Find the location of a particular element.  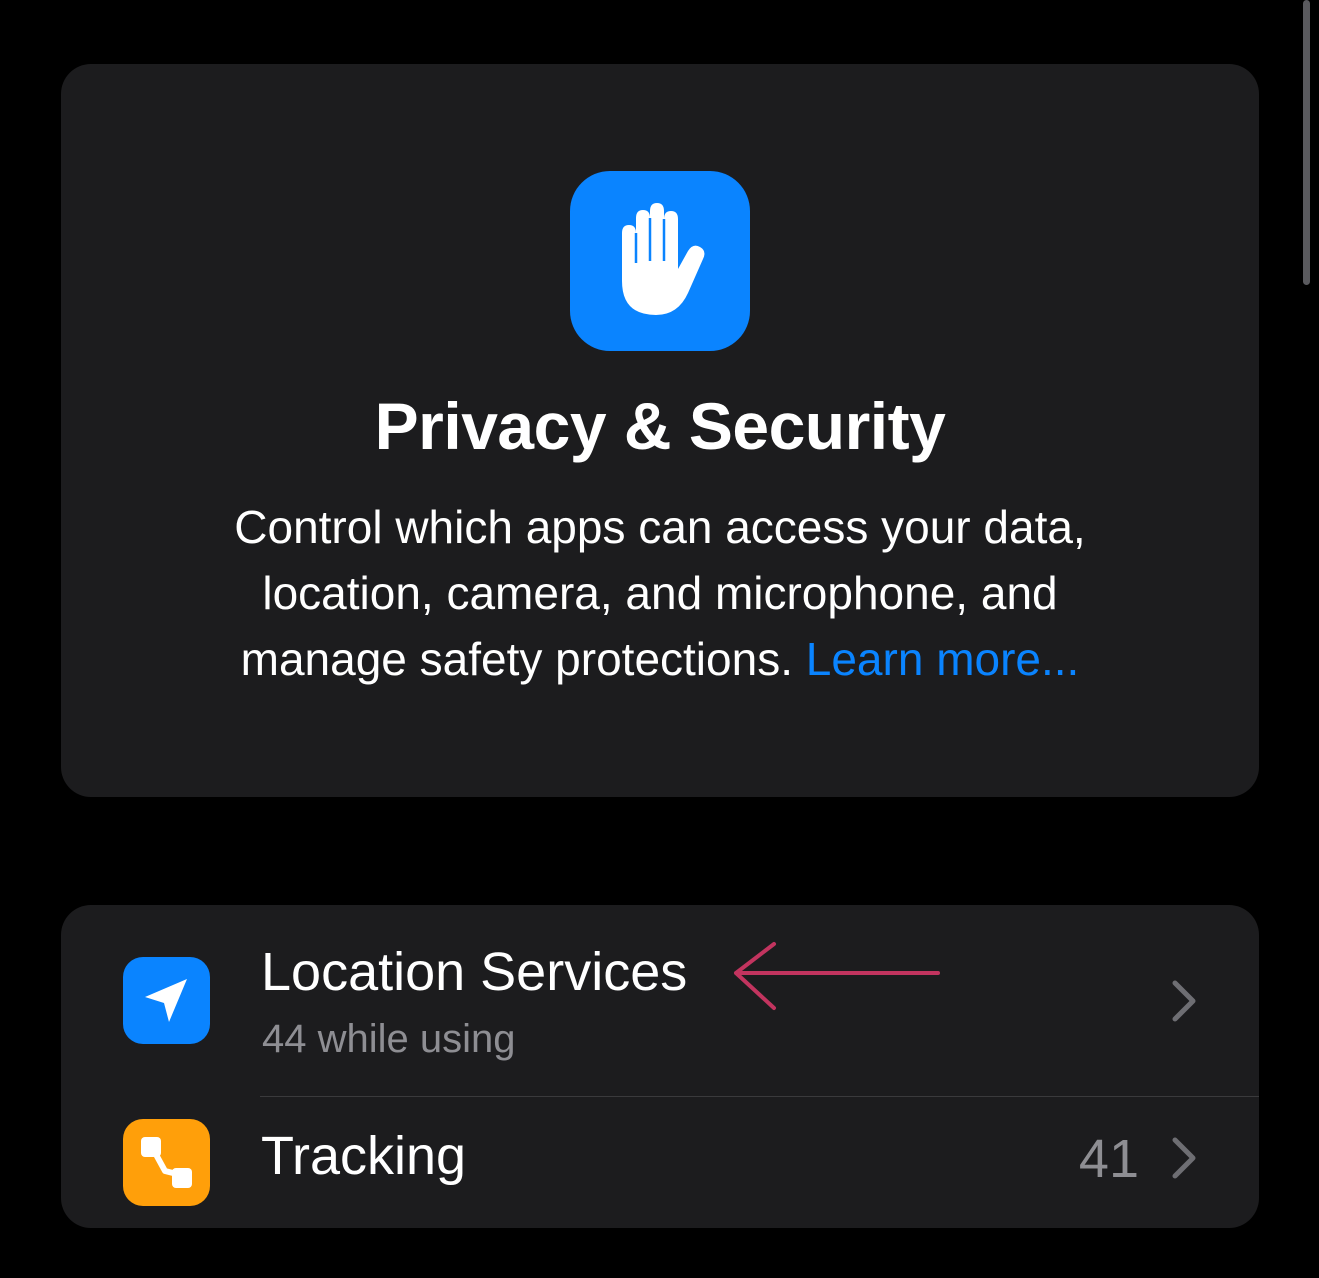

description-line: Control which apps can access your data, is located at coordinates (660, 527).